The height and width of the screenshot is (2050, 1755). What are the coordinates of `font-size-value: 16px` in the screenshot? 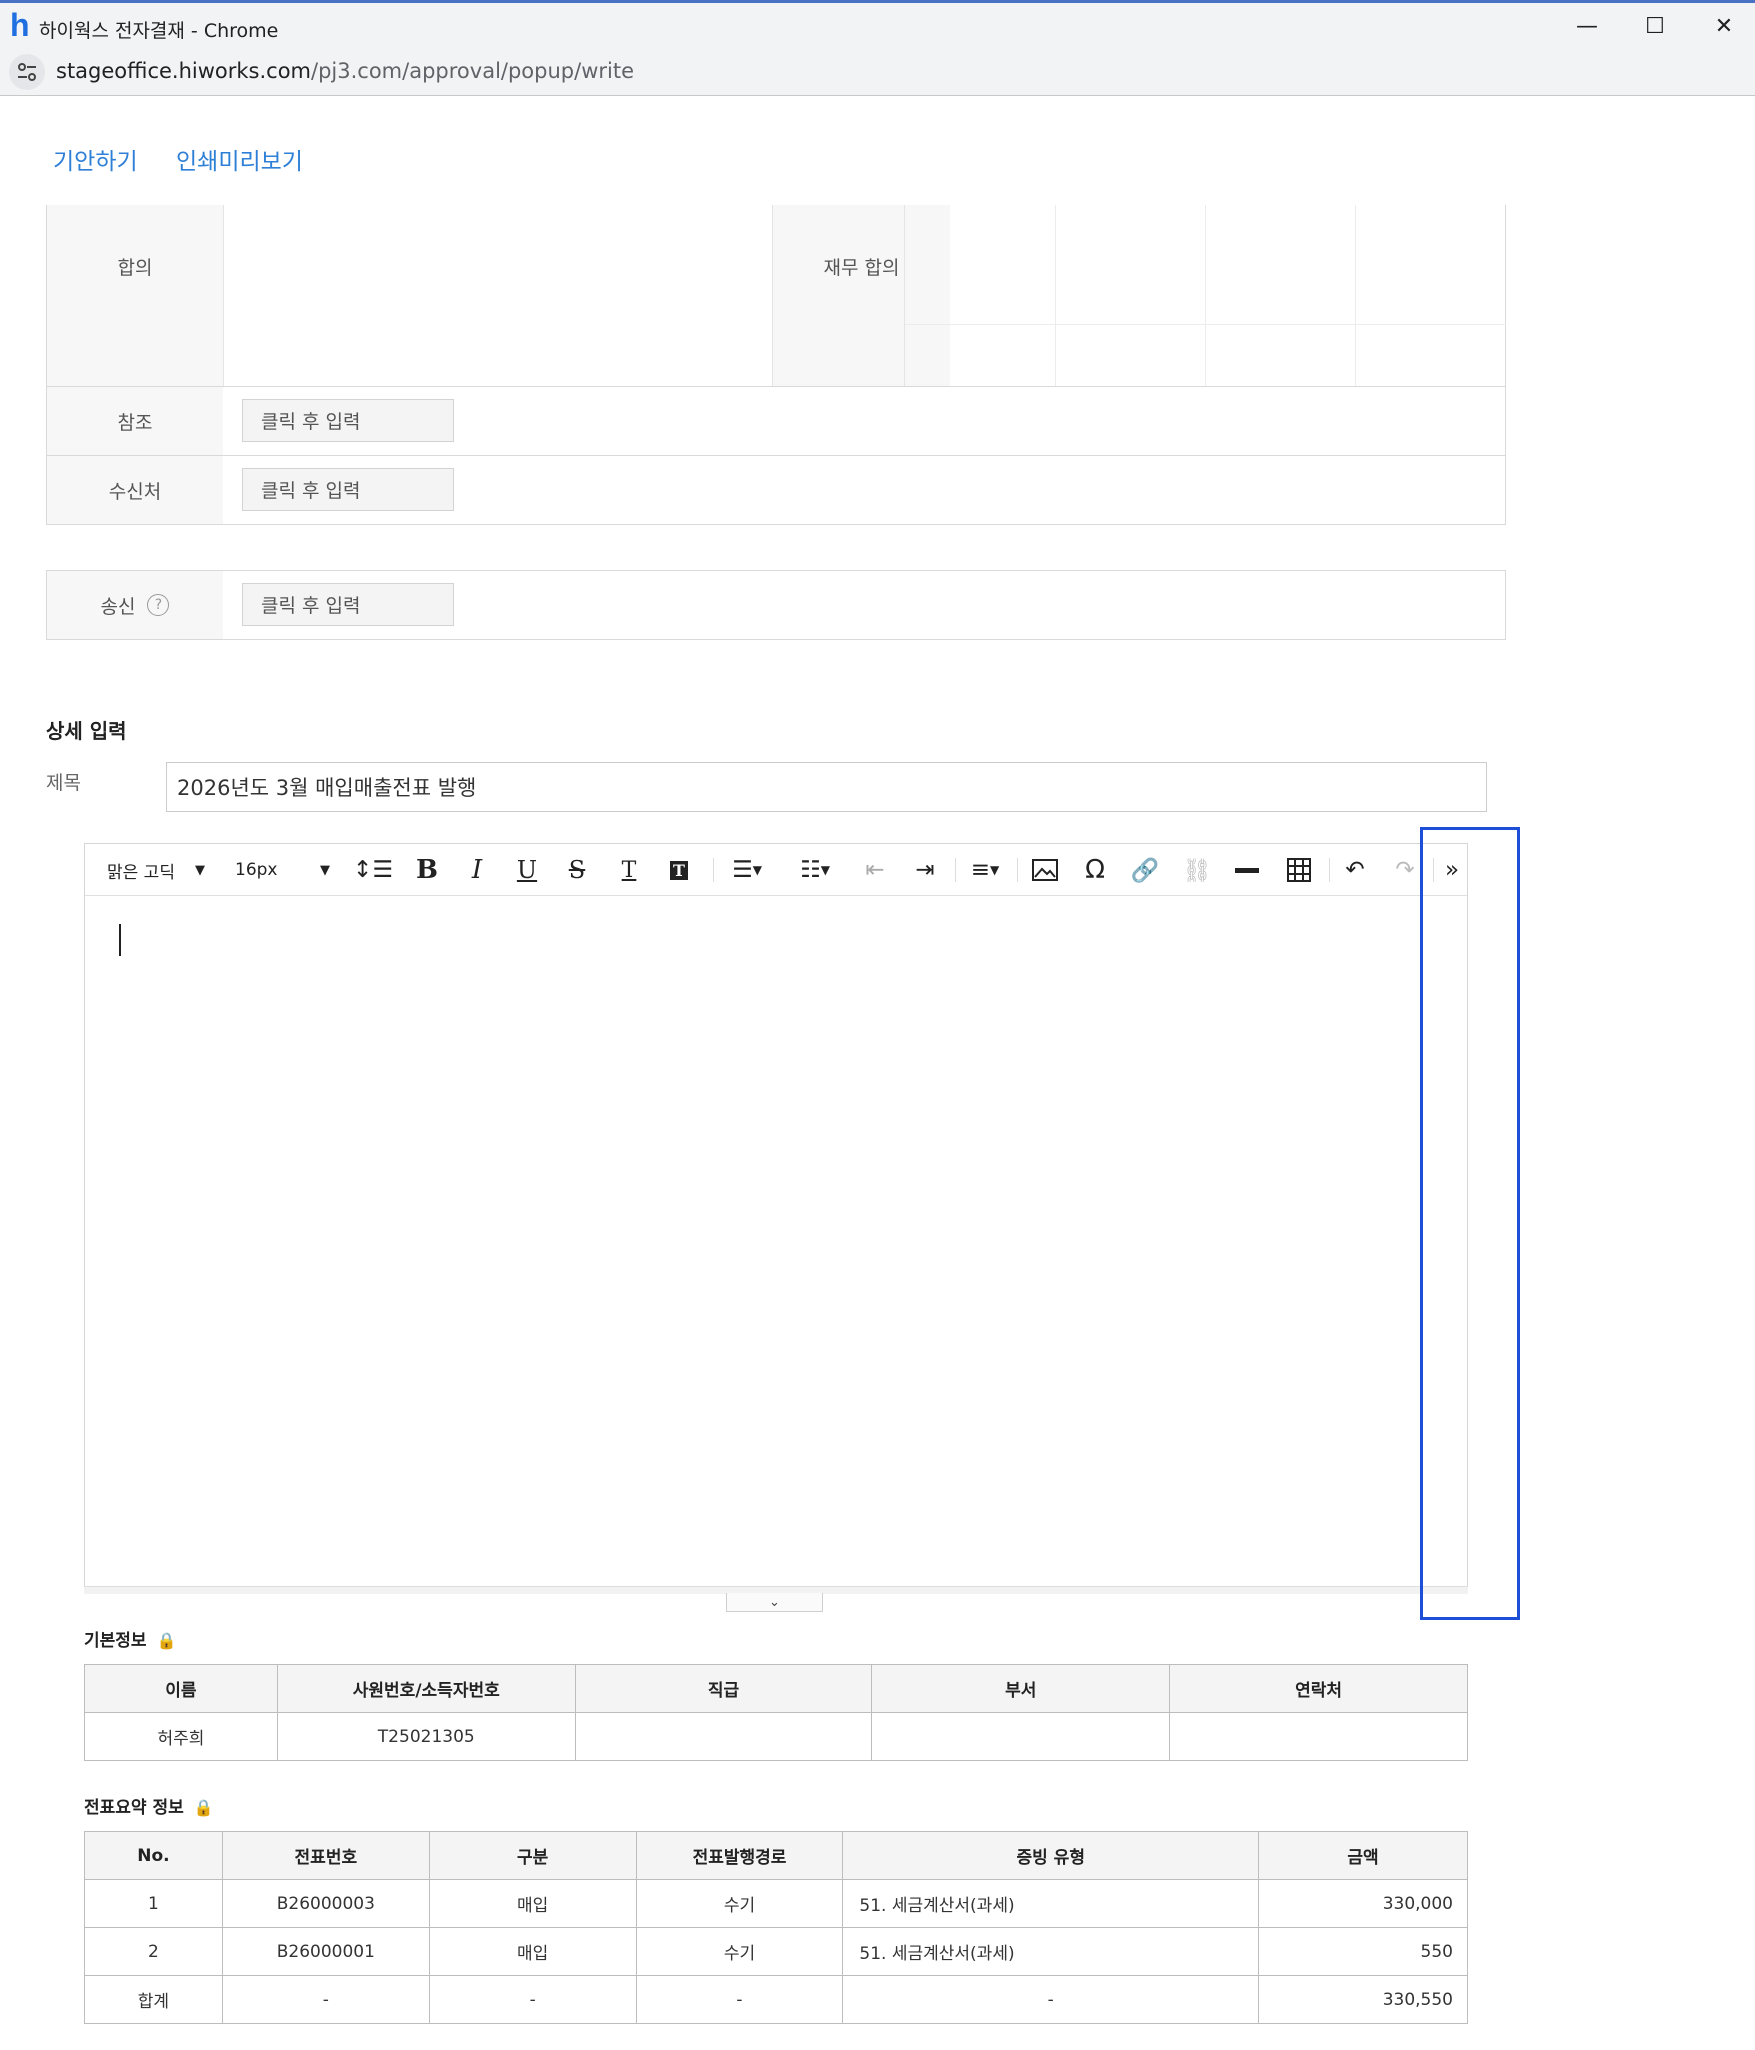 It's located at (256, 870).